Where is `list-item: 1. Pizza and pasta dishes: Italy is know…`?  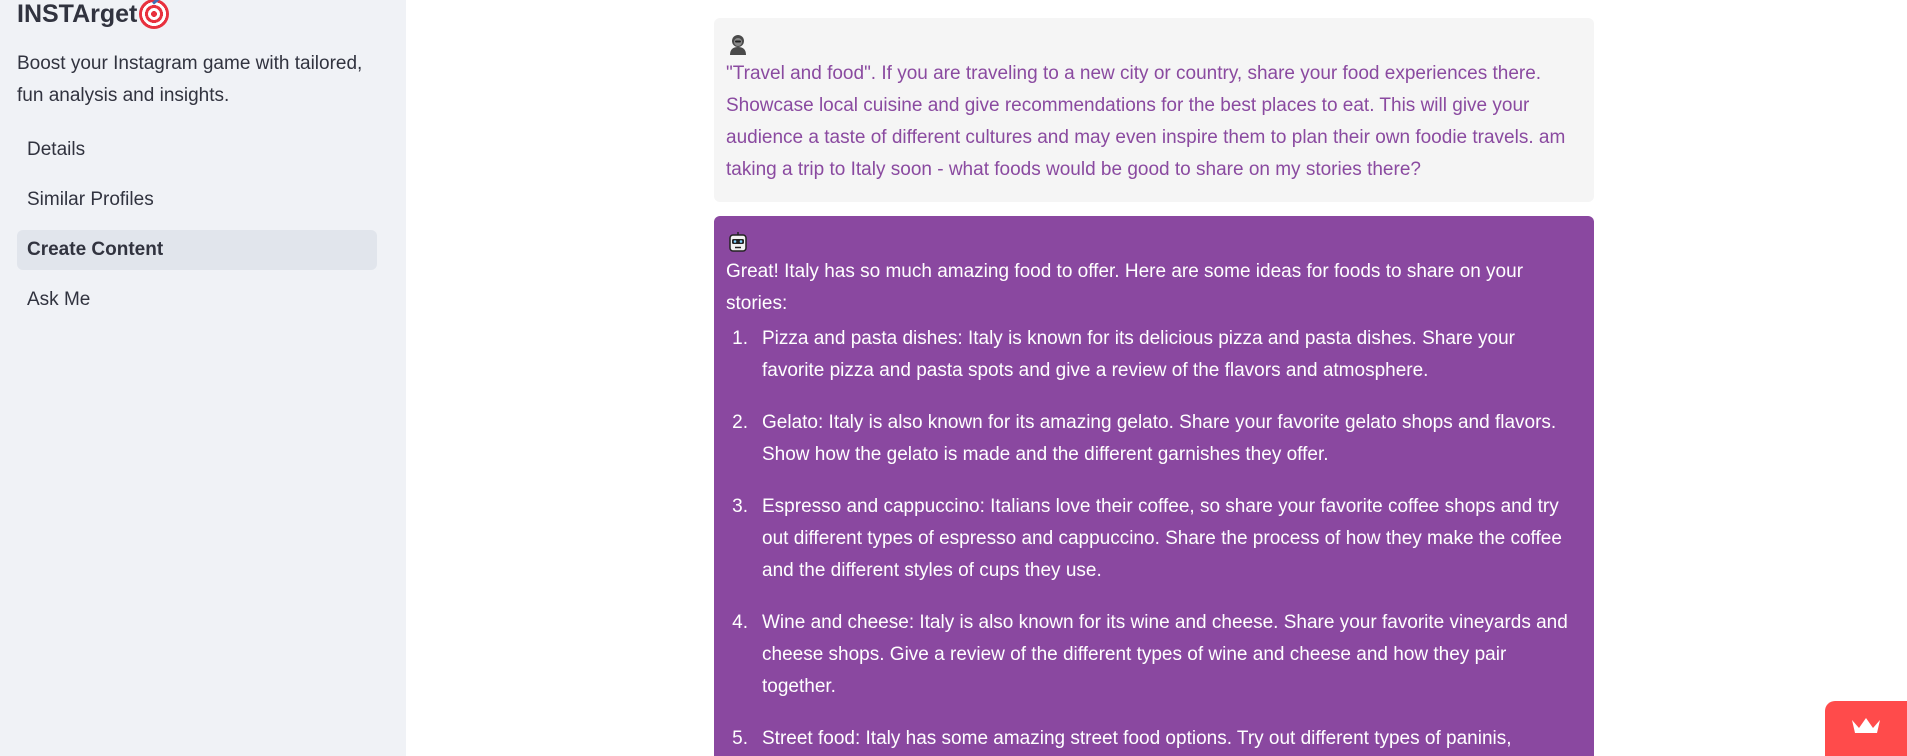
list-item: 1. Pizza and pasta dishes: Italy is know… is located at coordinates (1154, 355).